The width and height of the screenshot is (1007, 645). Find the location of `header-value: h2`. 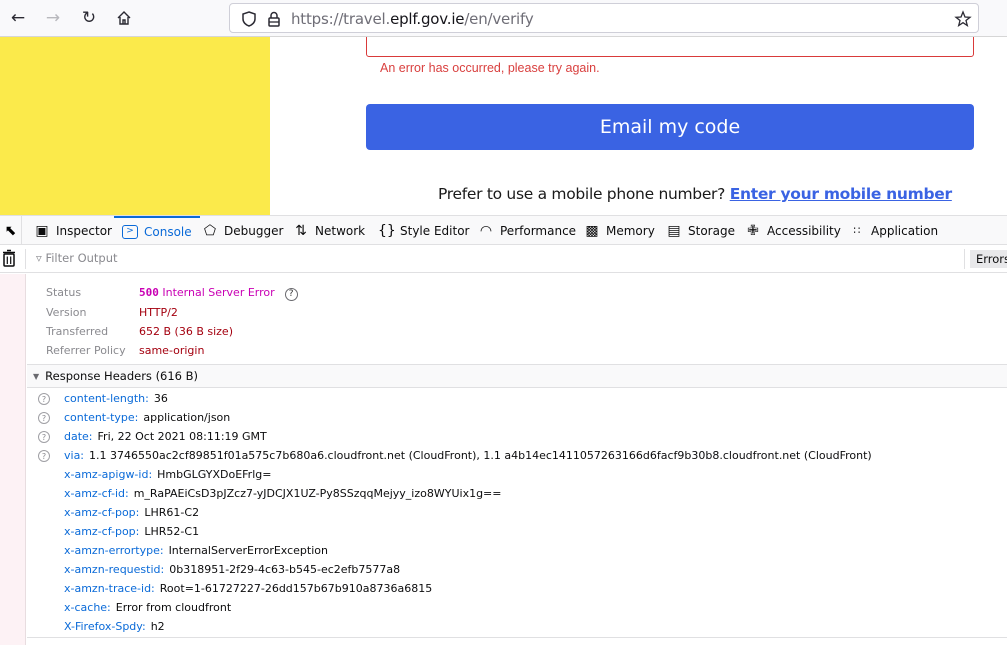

header-value: h2 is located at coordinates (157, 626).